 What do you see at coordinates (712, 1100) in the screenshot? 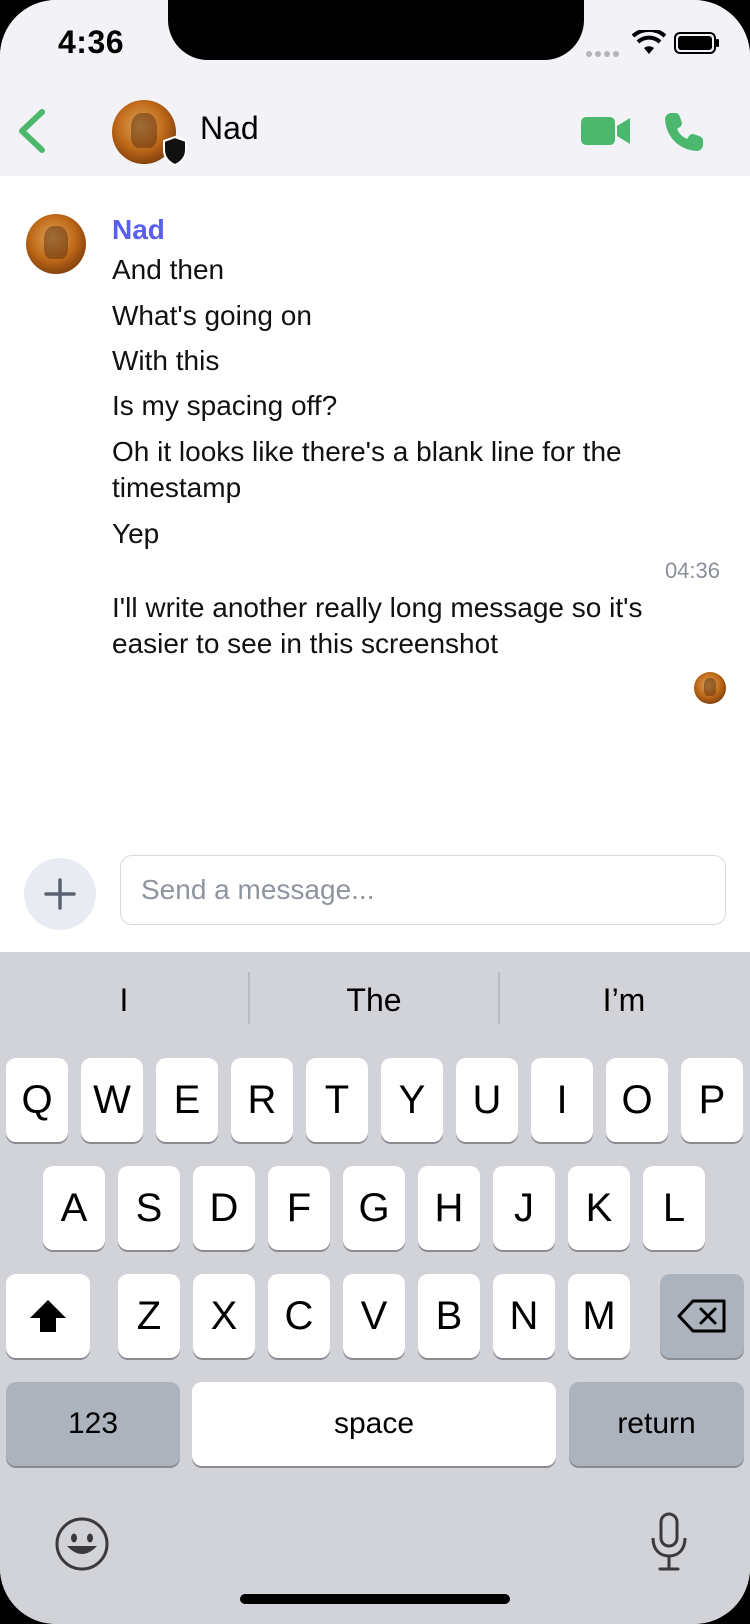
I see `key-p: P` at bounding box center [712, 1100].